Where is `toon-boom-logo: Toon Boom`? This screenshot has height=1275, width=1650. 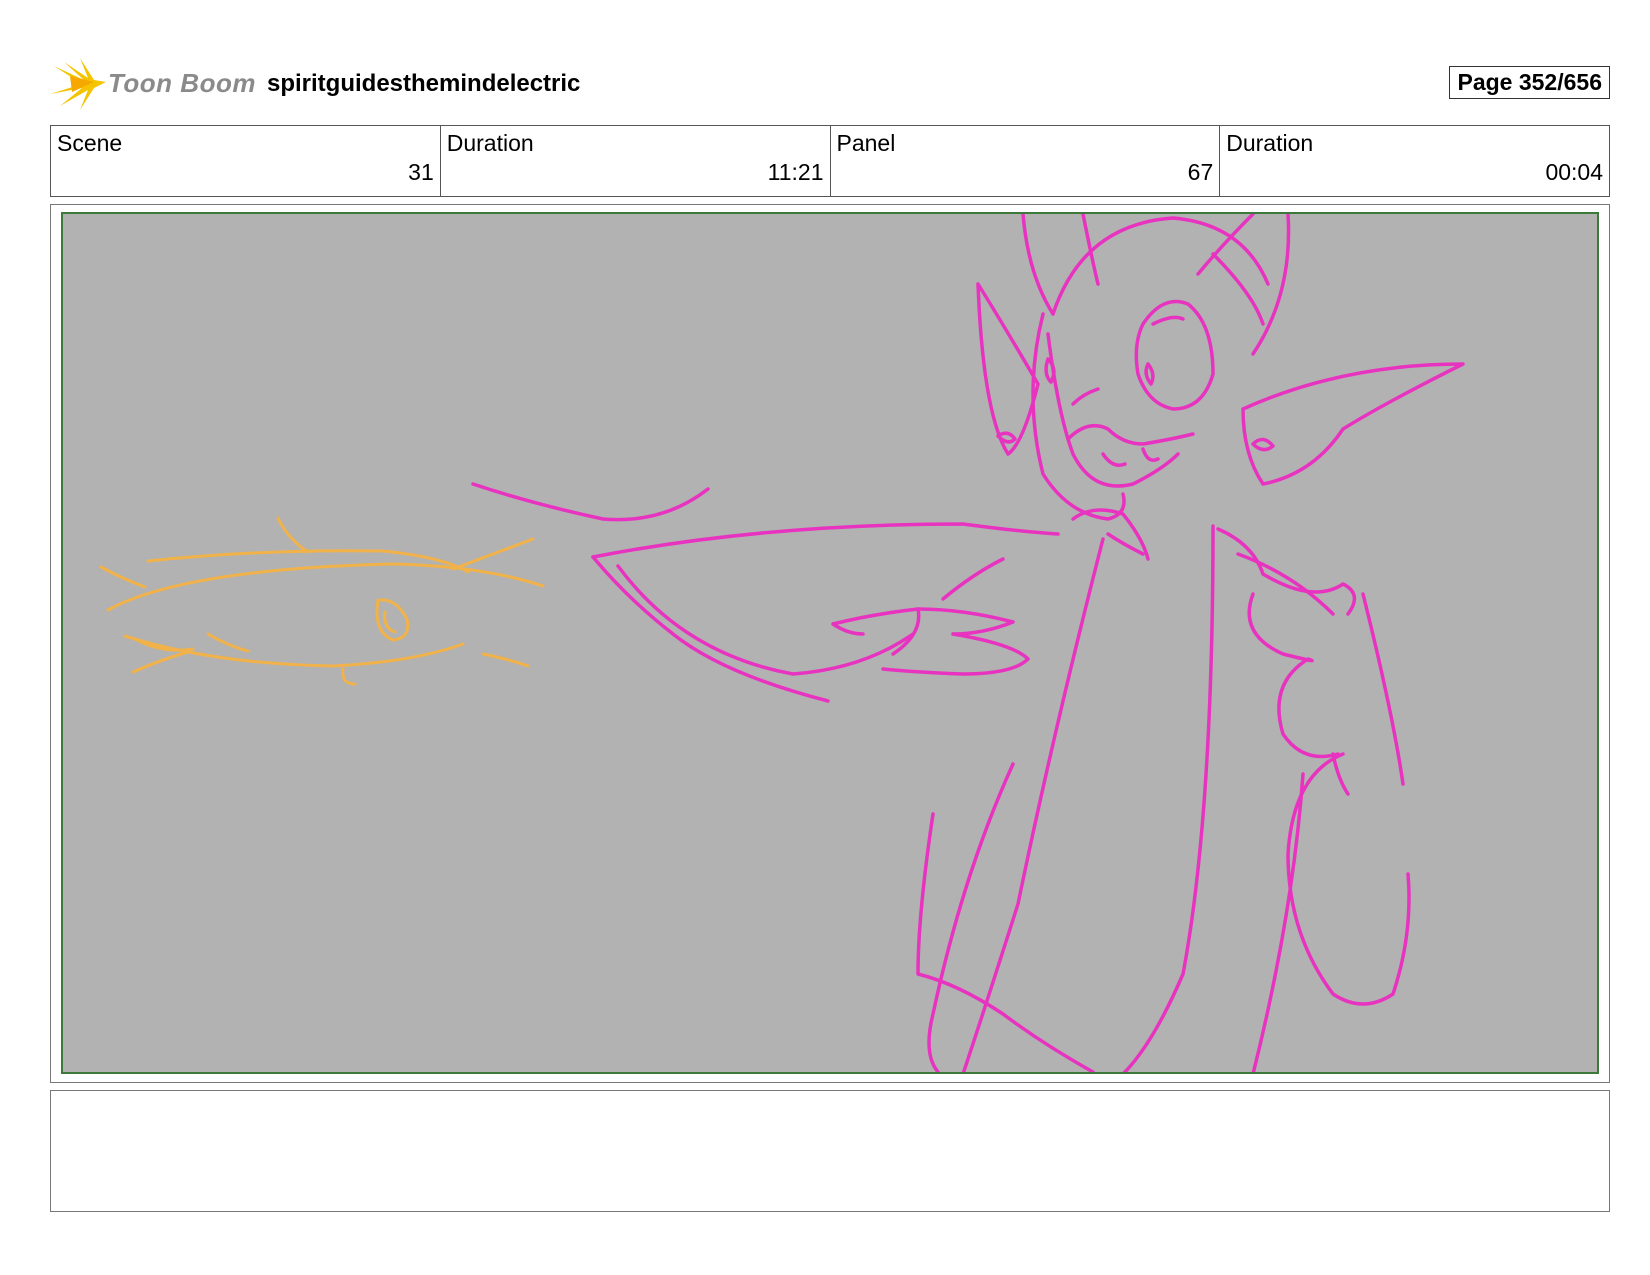
toon-boom-logo: Toon Boom is located at coordinates (152, 84).